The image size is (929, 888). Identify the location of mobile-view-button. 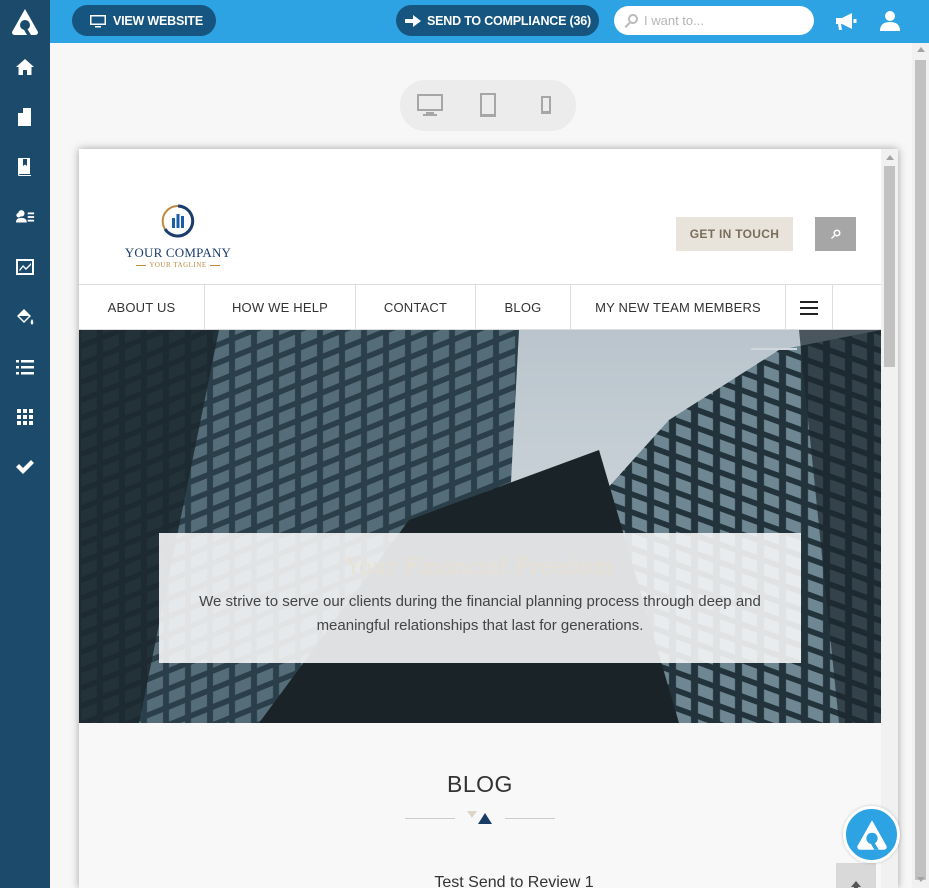
(546, 105).